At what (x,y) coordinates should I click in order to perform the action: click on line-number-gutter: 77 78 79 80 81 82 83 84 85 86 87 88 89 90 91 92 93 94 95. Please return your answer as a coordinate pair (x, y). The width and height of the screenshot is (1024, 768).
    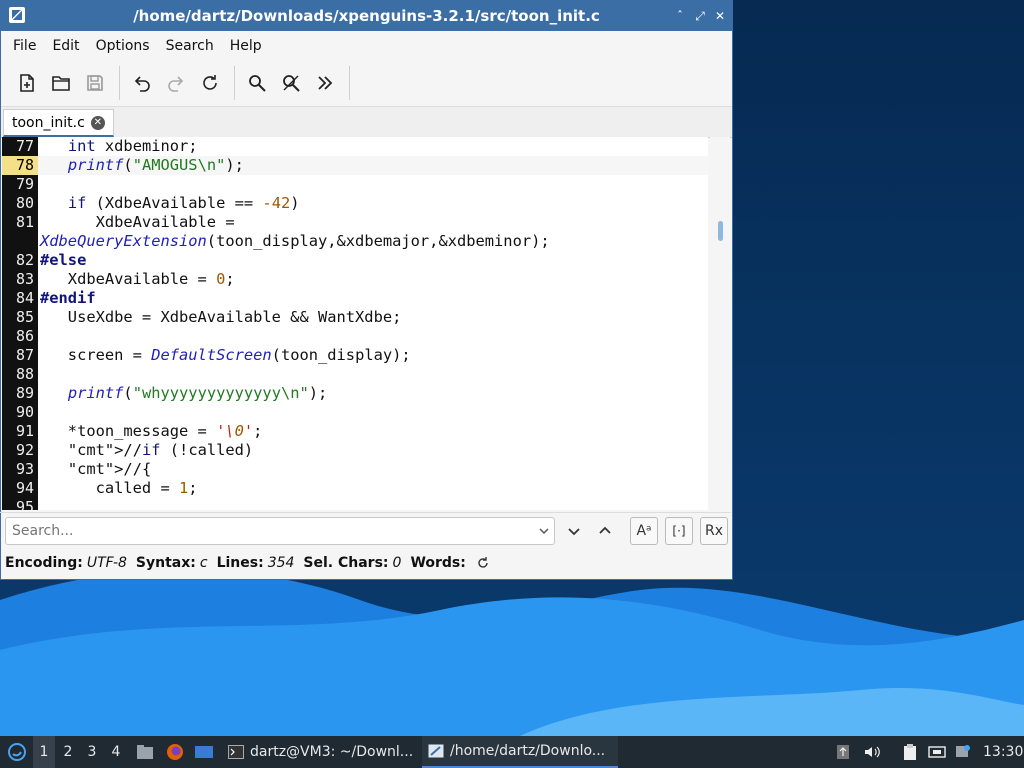
    Looking at the image, I should click on (20, 323).